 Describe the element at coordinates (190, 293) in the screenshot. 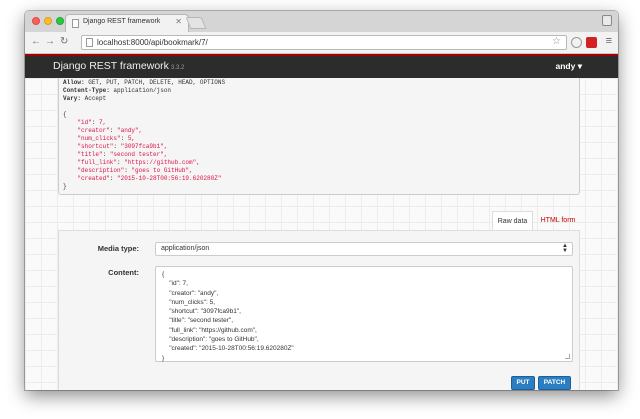

I see `content-line: "creator": "andy",` at that location.